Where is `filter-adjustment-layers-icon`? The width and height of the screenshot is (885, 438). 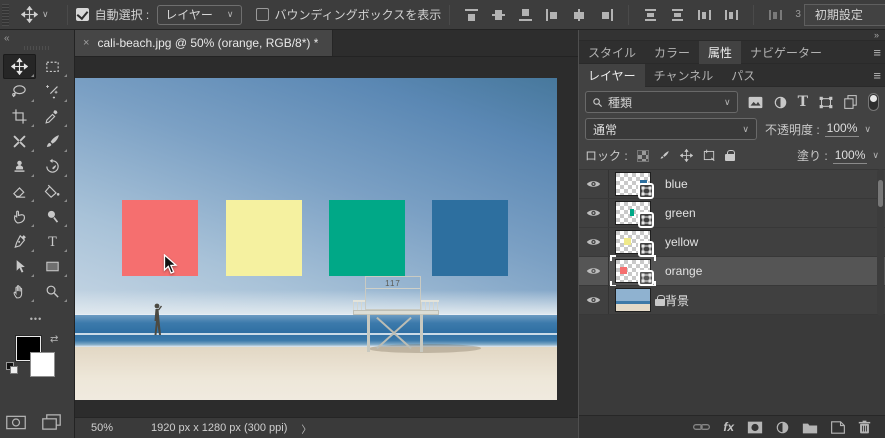 filter-adjustment-layers-icon is located at coordinates (780, 102).